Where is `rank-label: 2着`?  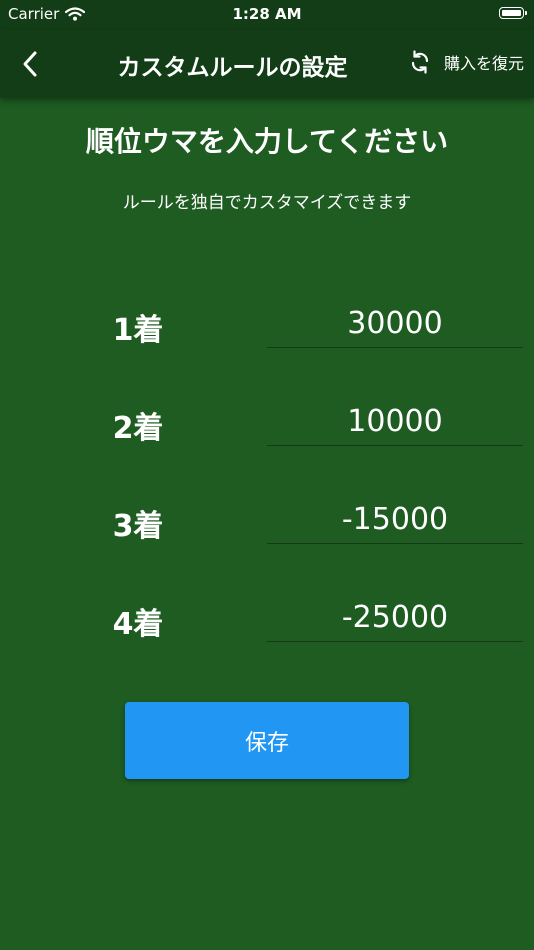
rank-label: 2着 is located at coordinates (138, 428).